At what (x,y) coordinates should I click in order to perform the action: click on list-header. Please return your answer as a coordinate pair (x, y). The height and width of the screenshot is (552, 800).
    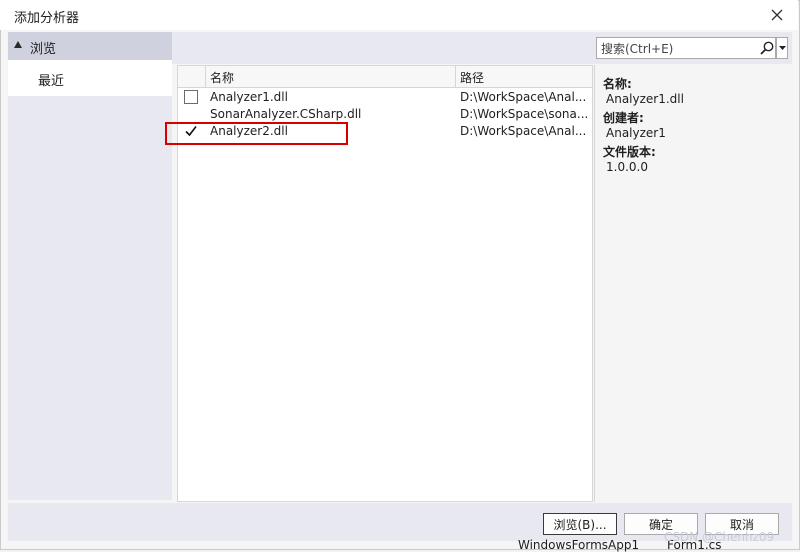
    Looking at the image, I should click on (385, 77).